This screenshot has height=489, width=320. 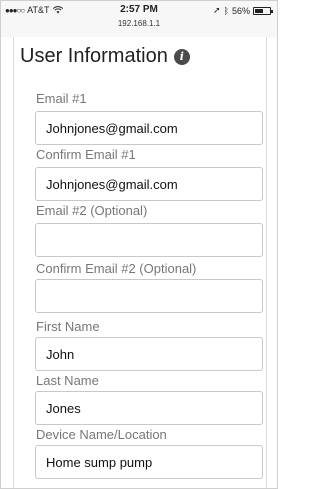 I want to click on confirm-email-2-label: Confirm Email #2 (Optional), so click(x=116, y=268).